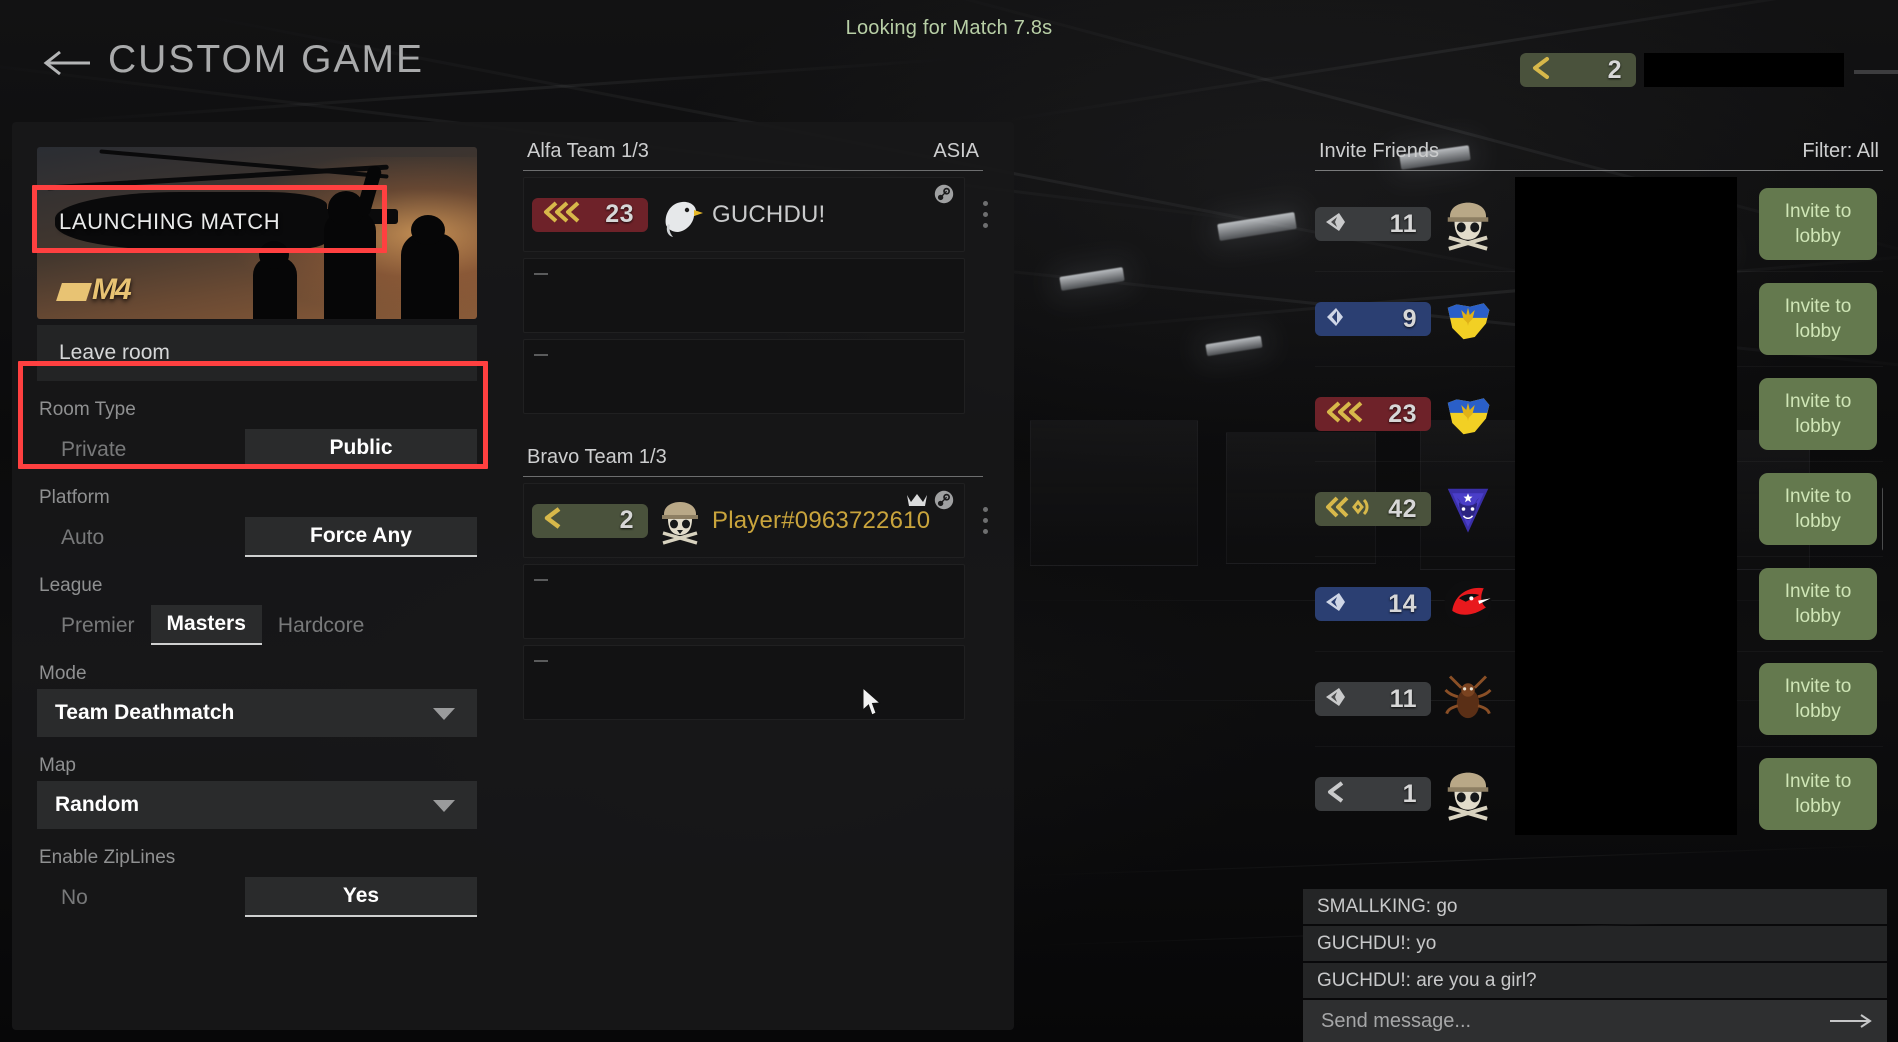 Image resolution: width=1898 pixels, height=1042 pixels. What do you see at coordinates (1599, 414) in the screenshot?
I see `friend-row: 23 Invite to lobby` at bounding box center [1599, 414].